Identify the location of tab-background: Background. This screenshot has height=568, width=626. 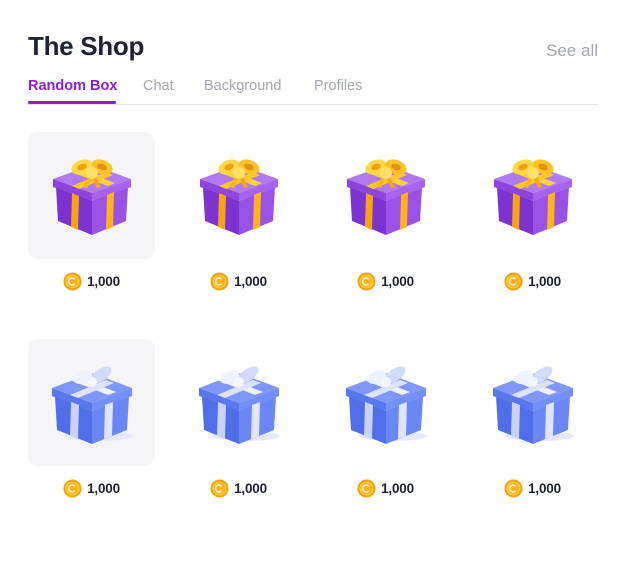
(242, 86).